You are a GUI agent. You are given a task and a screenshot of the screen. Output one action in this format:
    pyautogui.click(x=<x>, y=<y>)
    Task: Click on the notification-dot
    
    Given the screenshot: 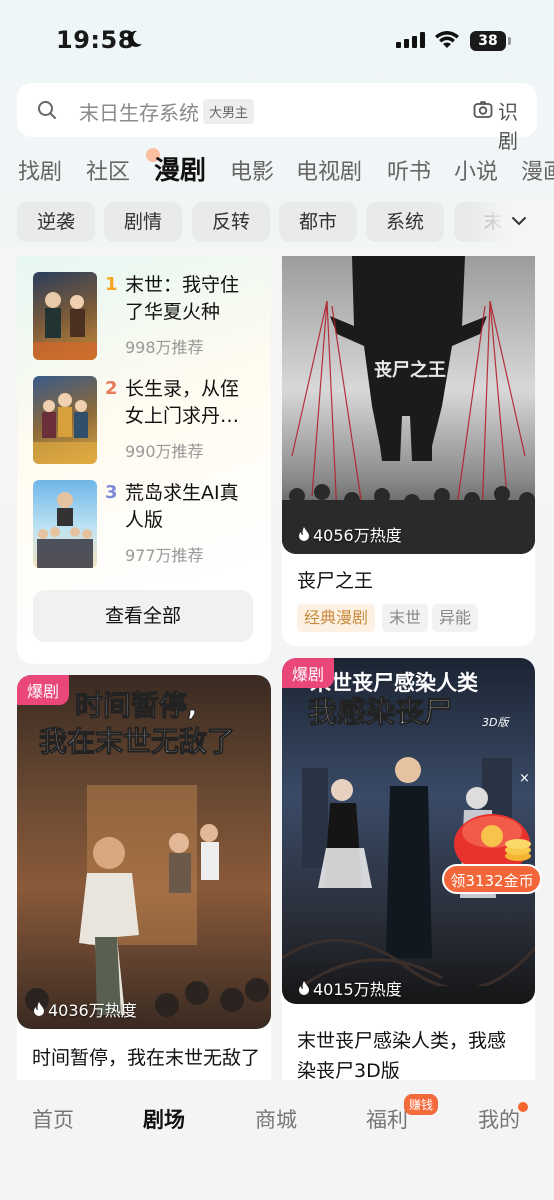 What is the action you would take?
    pyautogui.click(x=523, y=1107)
    